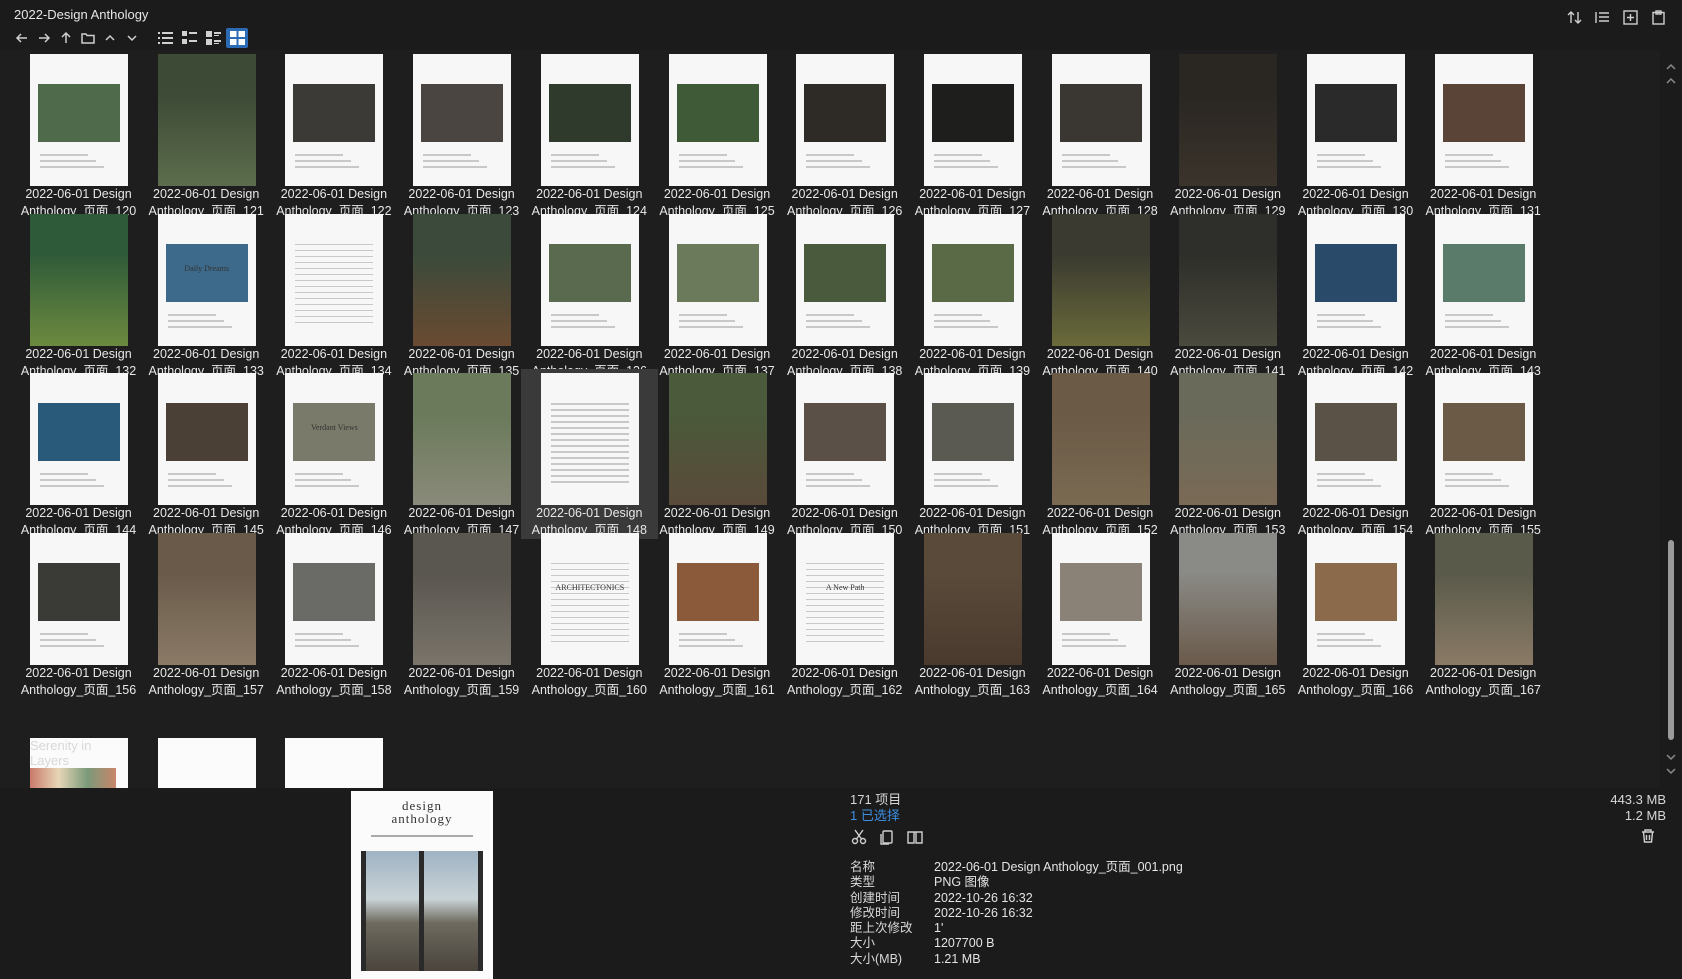 This screenshot has height=979, width=1682. Describe the element at coordinates (237, 38) in the screenshot. I see `thumbnail-view-button` at that location.